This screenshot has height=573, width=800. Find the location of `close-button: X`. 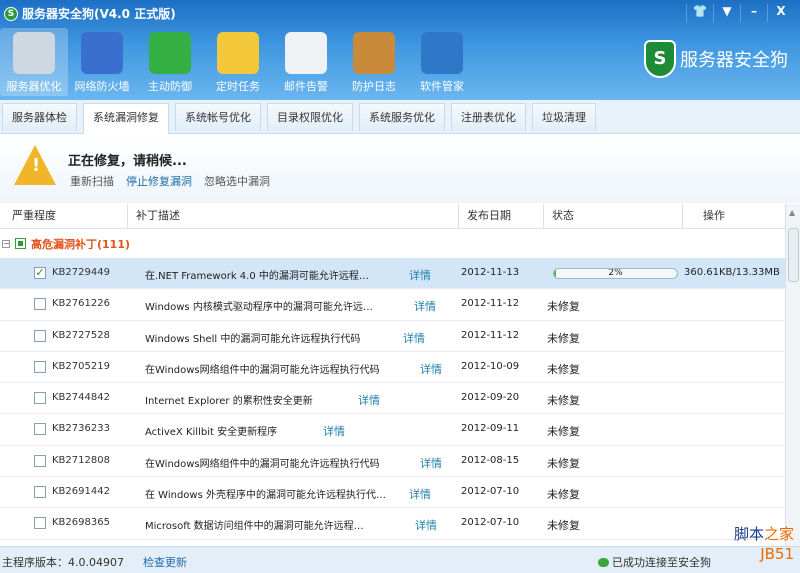

close-button: X is located at coordinates (780, 13).